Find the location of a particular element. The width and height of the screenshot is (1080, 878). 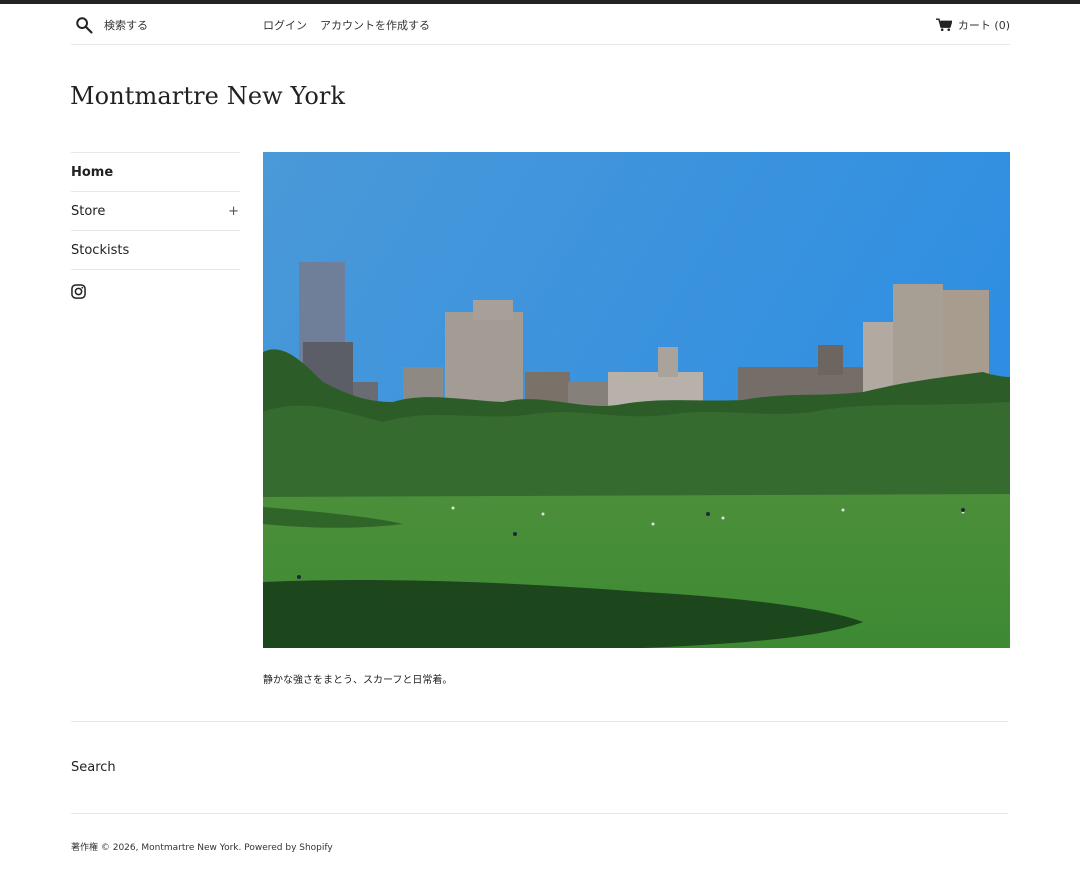

instagram-icon is located at coordinates (78, 291).